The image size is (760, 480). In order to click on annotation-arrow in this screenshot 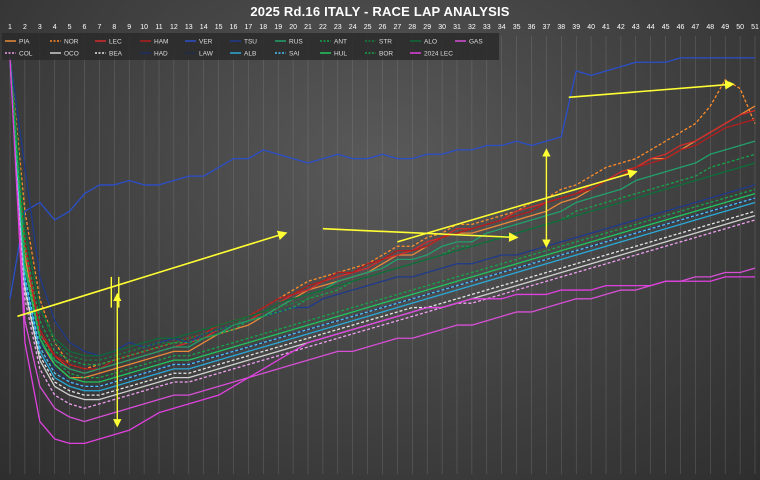, I will do `click(152, 274)`.